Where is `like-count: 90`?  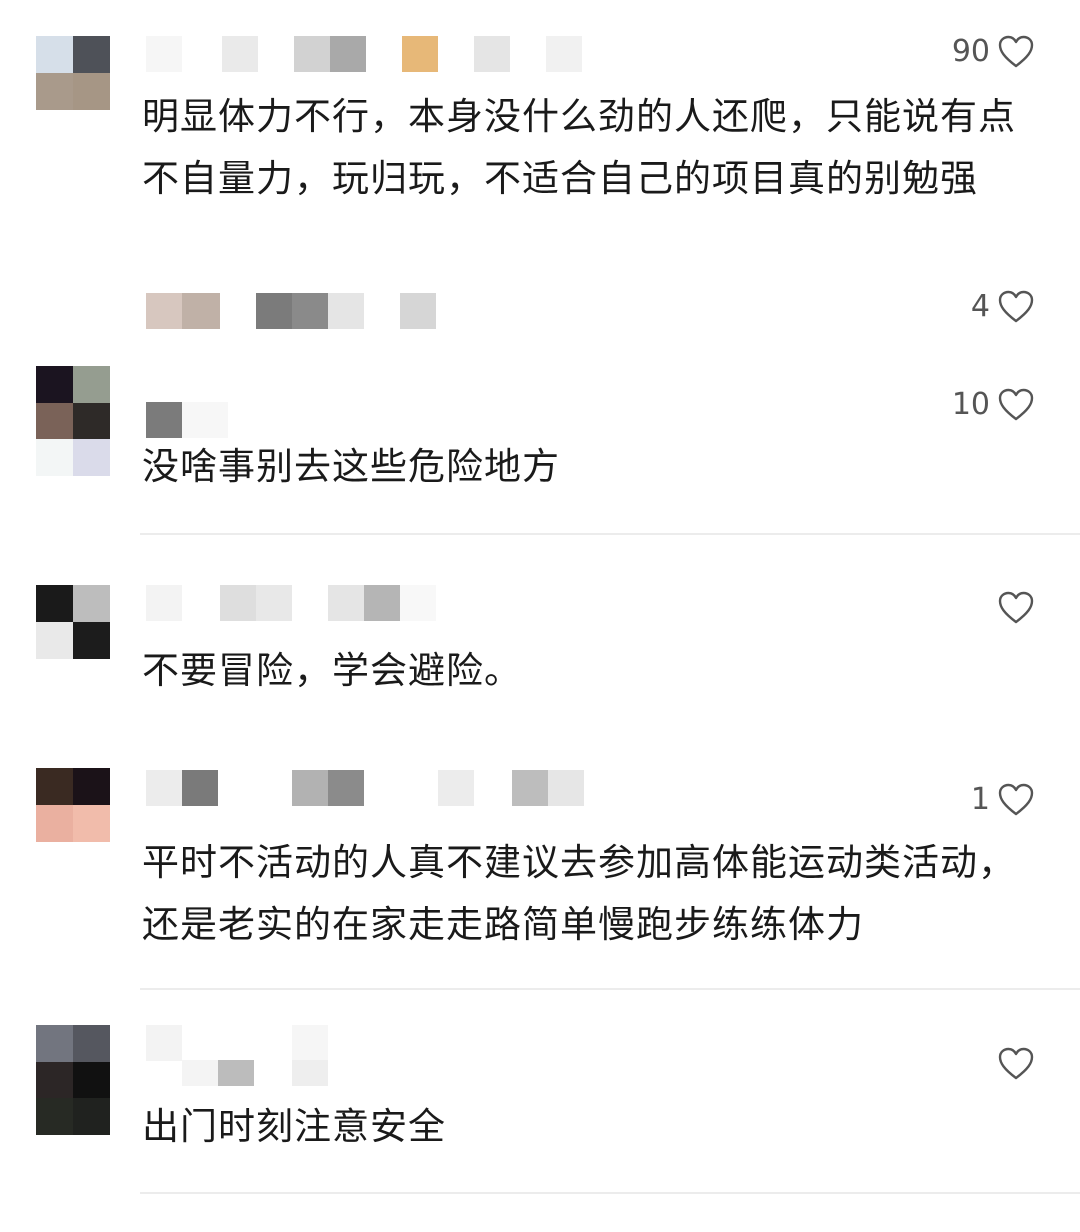
like-count: 90 is located at coordinates (970, 51).